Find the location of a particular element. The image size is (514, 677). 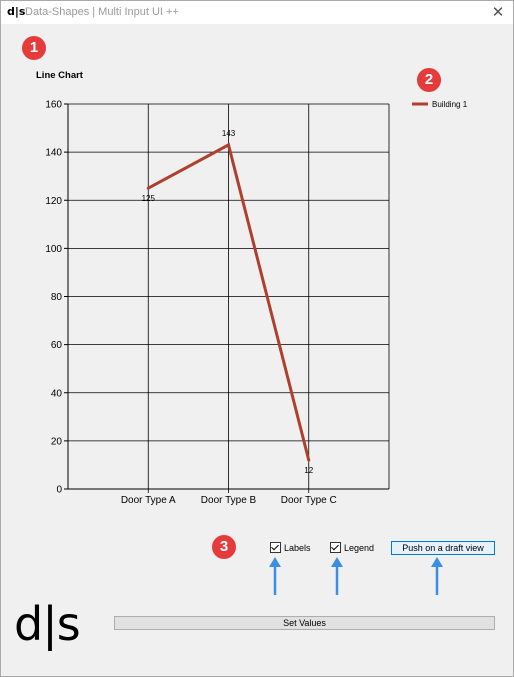

y-axis-ticks: 0 20 40 60 80 100 120 140 160 is located at coordinates (56, 298).